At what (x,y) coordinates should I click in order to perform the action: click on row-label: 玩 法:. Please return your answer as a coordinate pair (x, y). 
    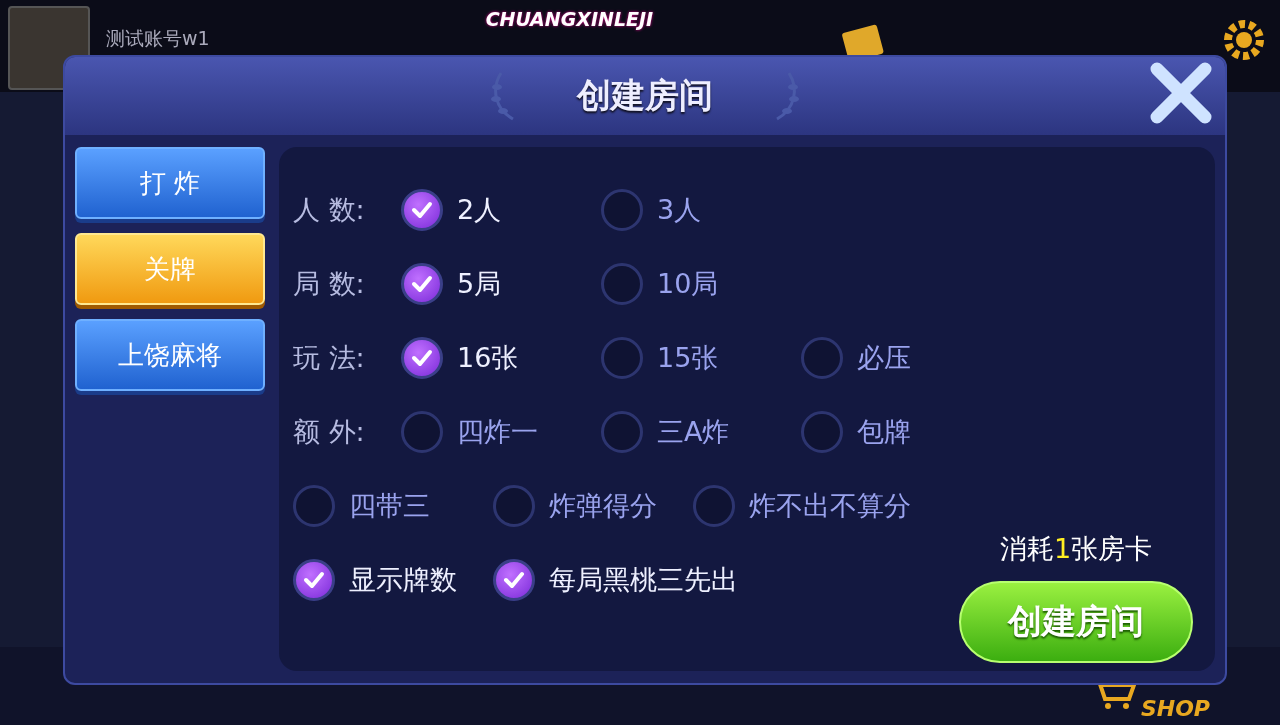
    Looking at the image, I should click on (329, 358).